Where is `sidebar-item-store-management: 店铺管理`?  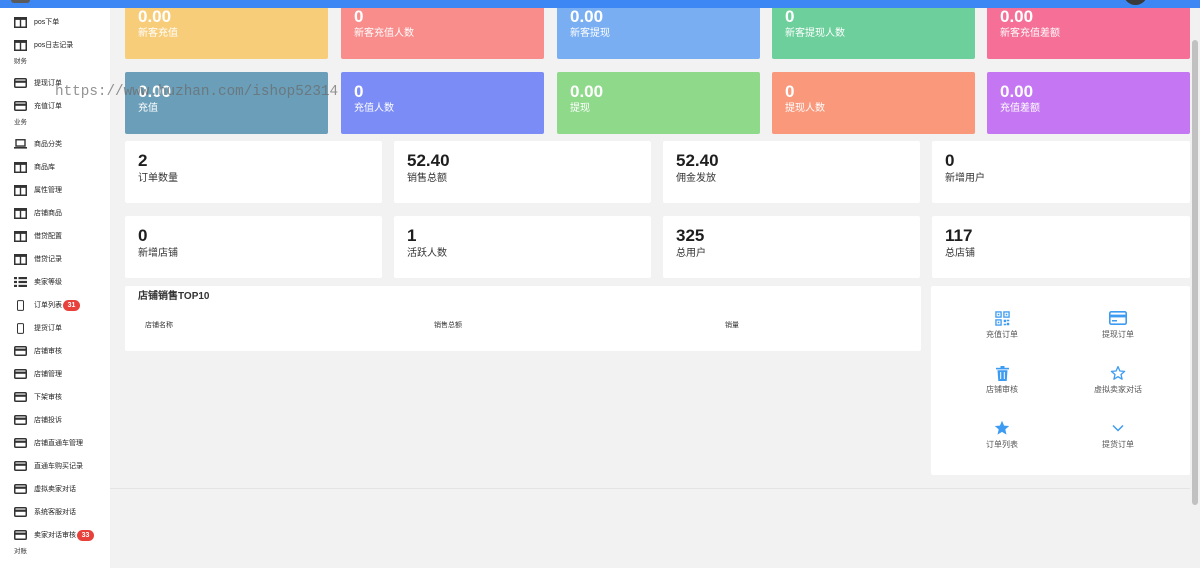
sidebar-item-store-management: 店铺管理 is located at coordinates (55, 374).